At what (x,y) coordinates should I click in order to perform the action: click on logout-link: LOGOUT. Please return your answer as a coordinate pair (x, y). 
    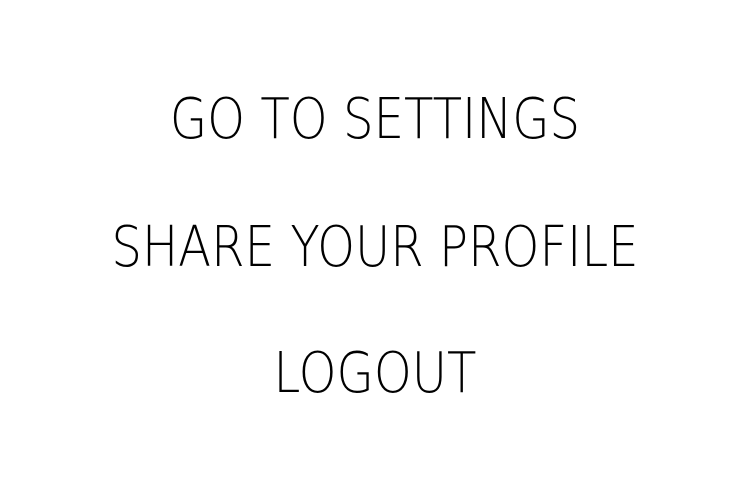
    Looking at the image, I should click on (375, 374).